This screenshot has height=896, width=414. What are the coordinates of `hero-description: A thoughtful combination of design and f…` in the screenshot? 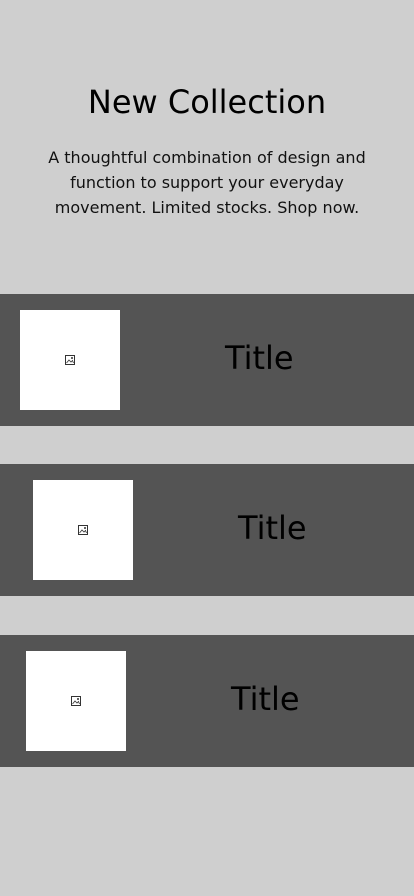 It's located at (207, 182).